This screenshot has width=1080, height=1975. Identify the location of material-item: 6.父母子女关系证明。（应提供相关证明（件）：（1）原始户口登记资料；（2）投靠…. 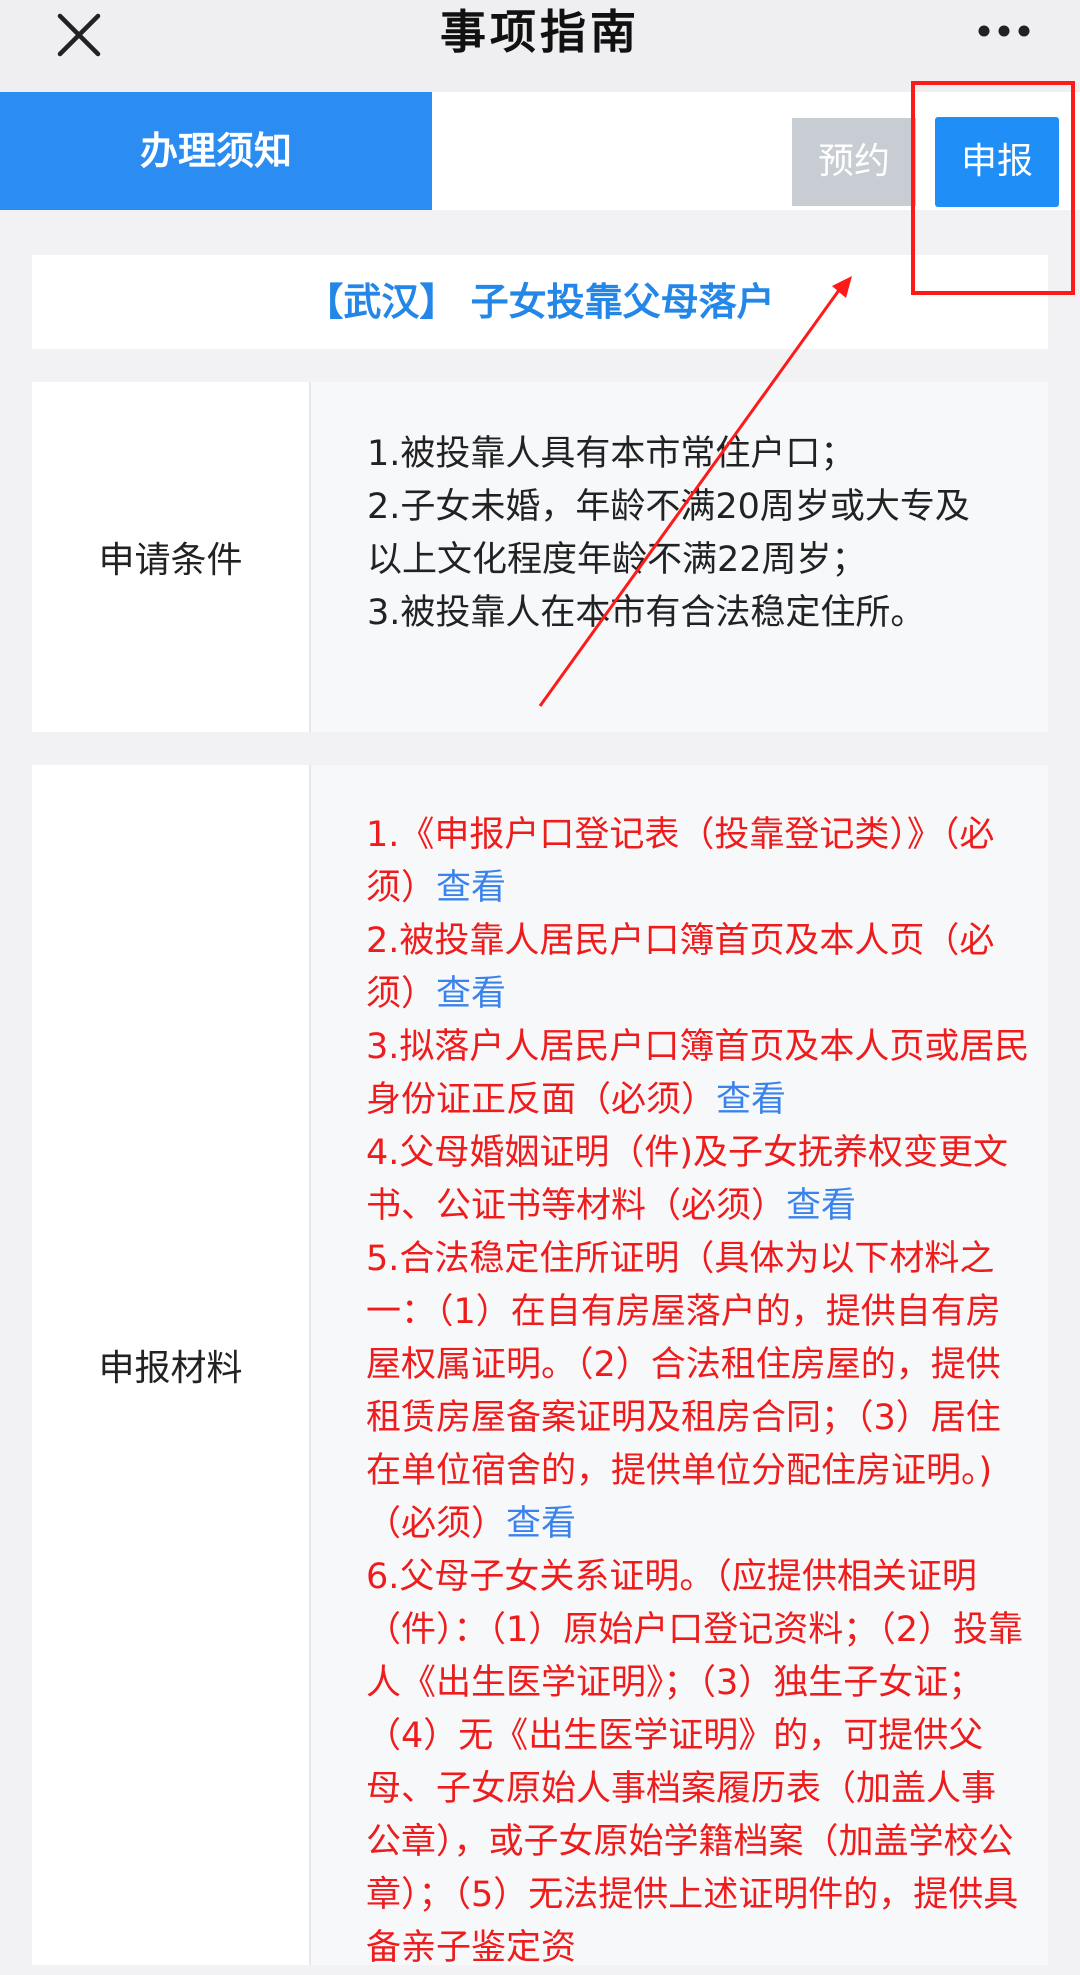
(698, 1763).